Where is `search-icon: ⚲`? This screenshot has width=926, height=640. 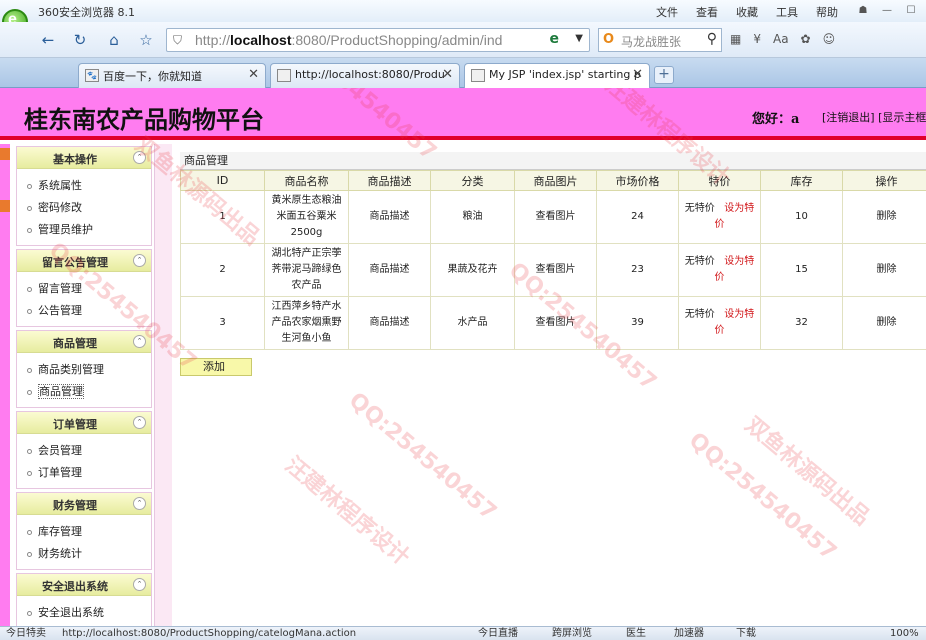
search-icon: ⚲ is located at coordinates (712, 39).